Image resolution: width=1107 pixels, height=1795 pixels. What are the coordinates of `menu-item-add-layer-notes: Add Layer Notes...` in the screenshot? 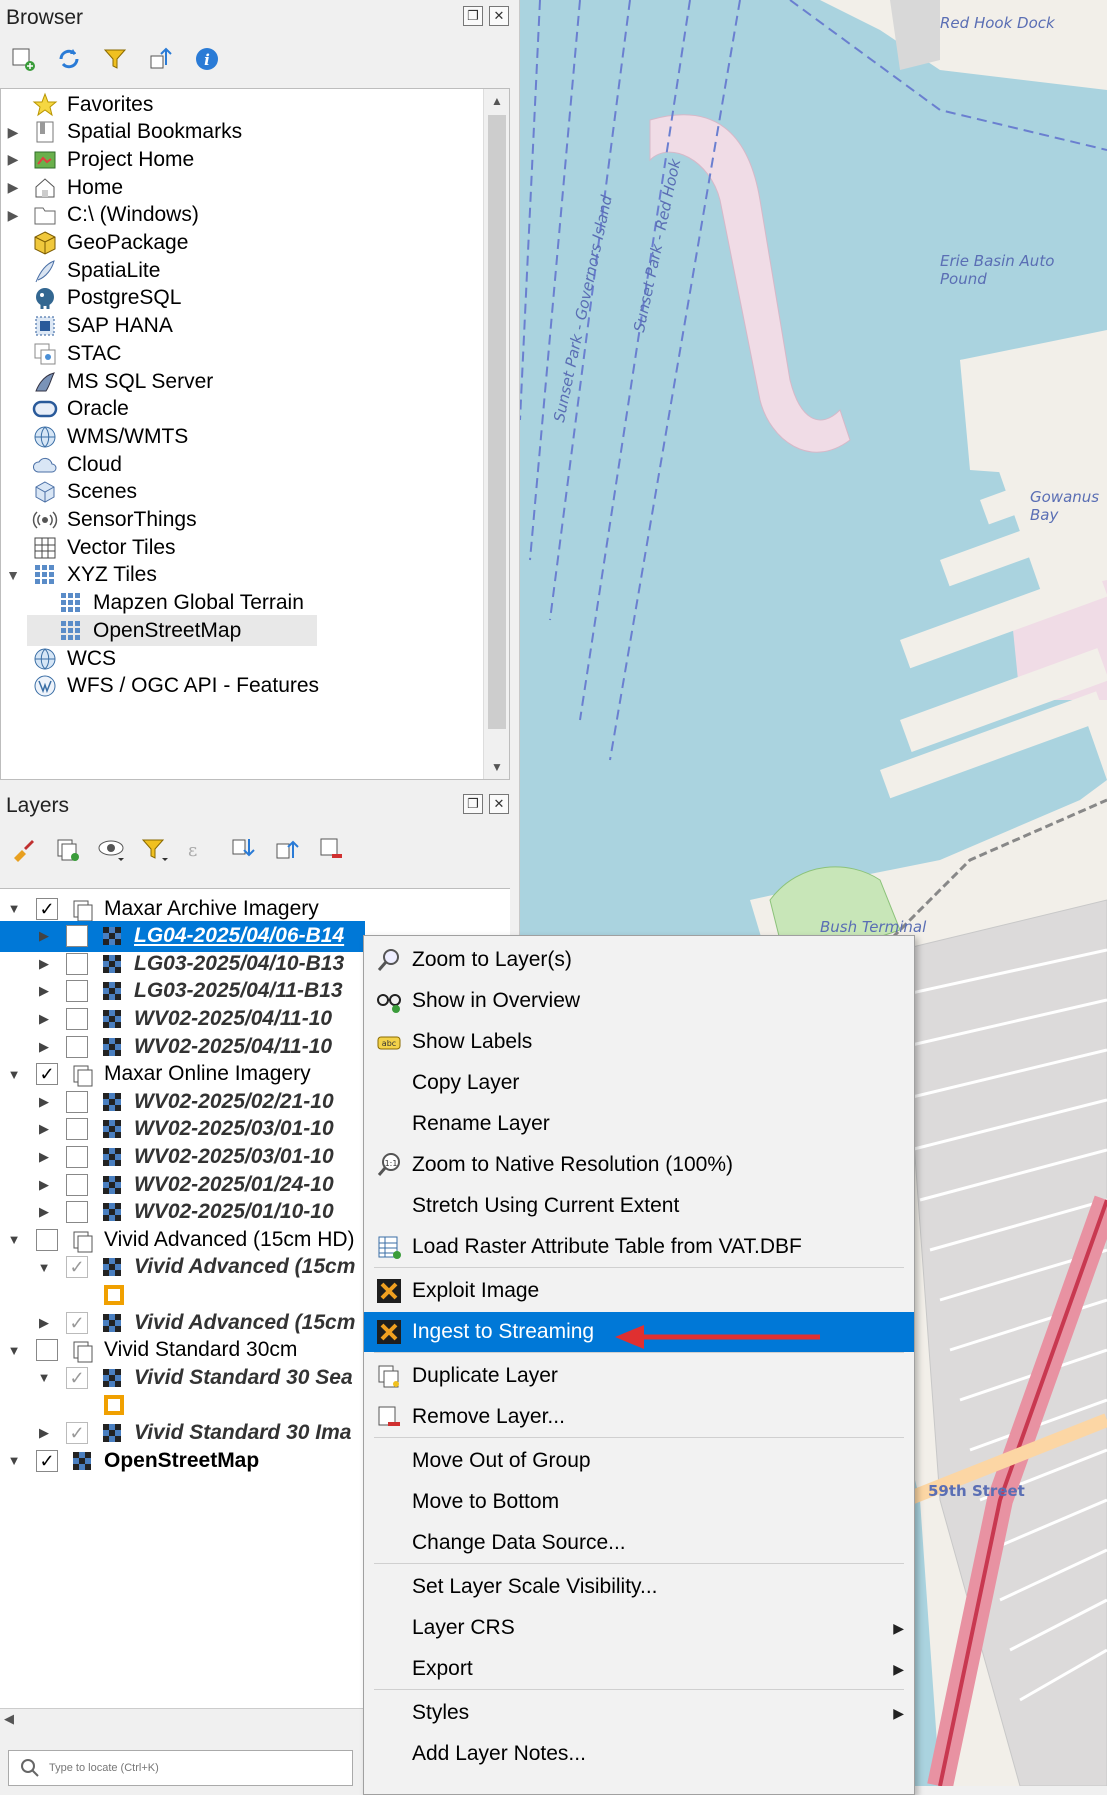 It's located at (639, 1754).